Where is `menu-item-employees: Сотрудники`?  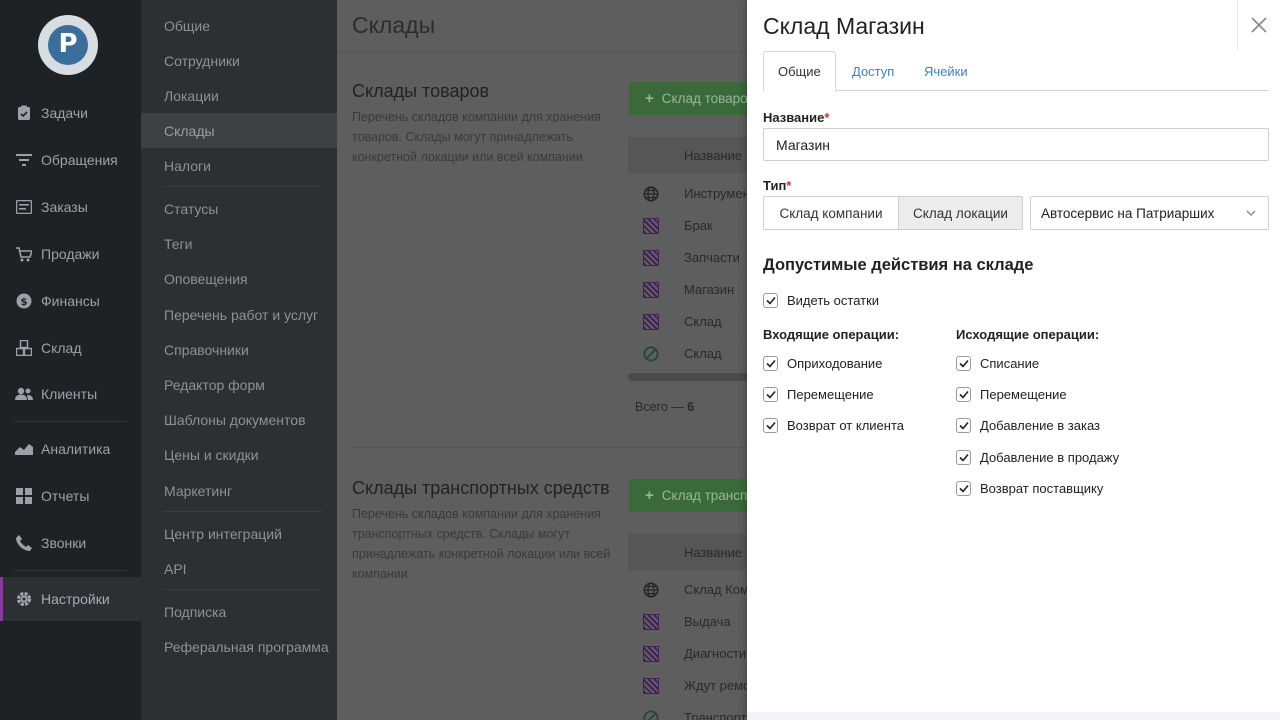
menu-item-employees: Сотрудники is located at coordinates (239, 60).